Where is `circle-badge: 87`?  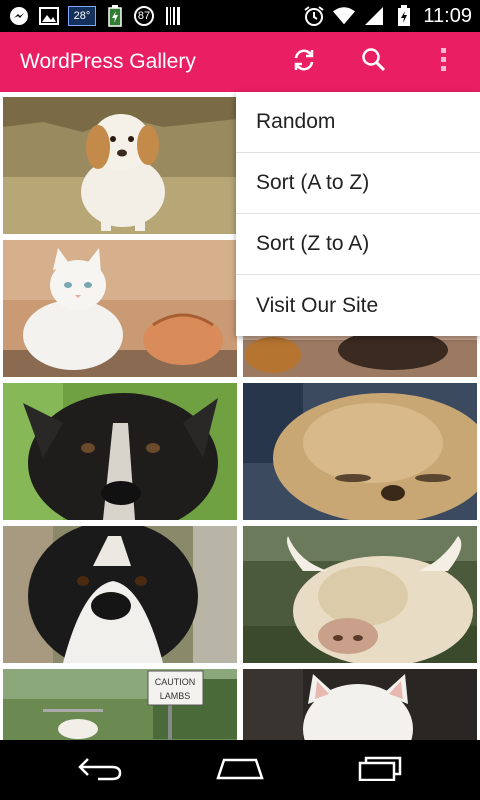 circle-badge: 87 is located at coordinates (144, 16).